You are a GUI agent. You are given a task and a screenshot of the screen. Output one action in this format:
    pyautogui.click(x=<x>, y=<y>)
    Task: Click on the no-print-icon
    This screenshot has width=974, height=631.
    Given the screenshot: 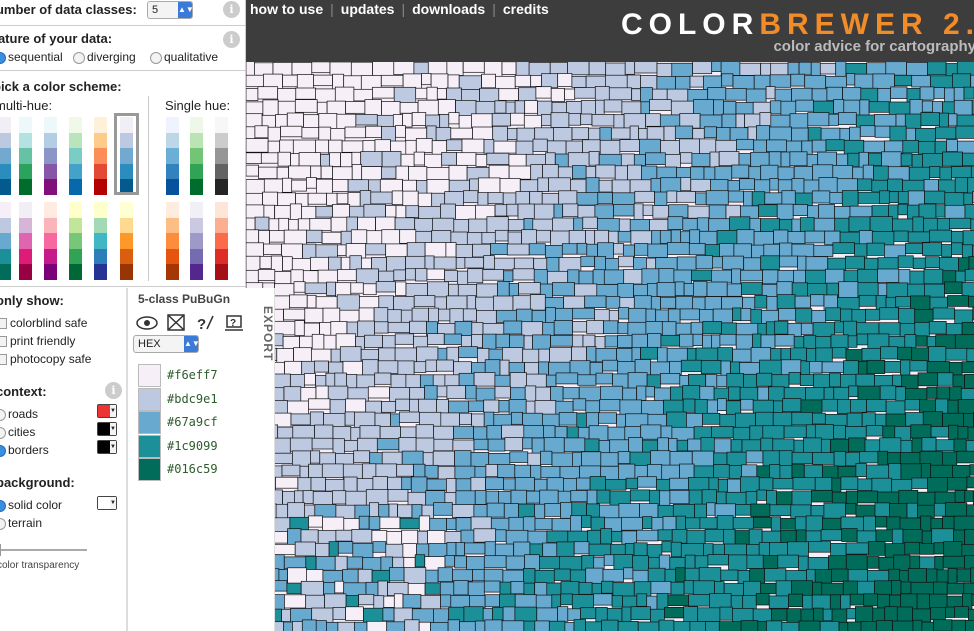 What is the action you would take?
    pyautogui.click(x=176, y=322)
    